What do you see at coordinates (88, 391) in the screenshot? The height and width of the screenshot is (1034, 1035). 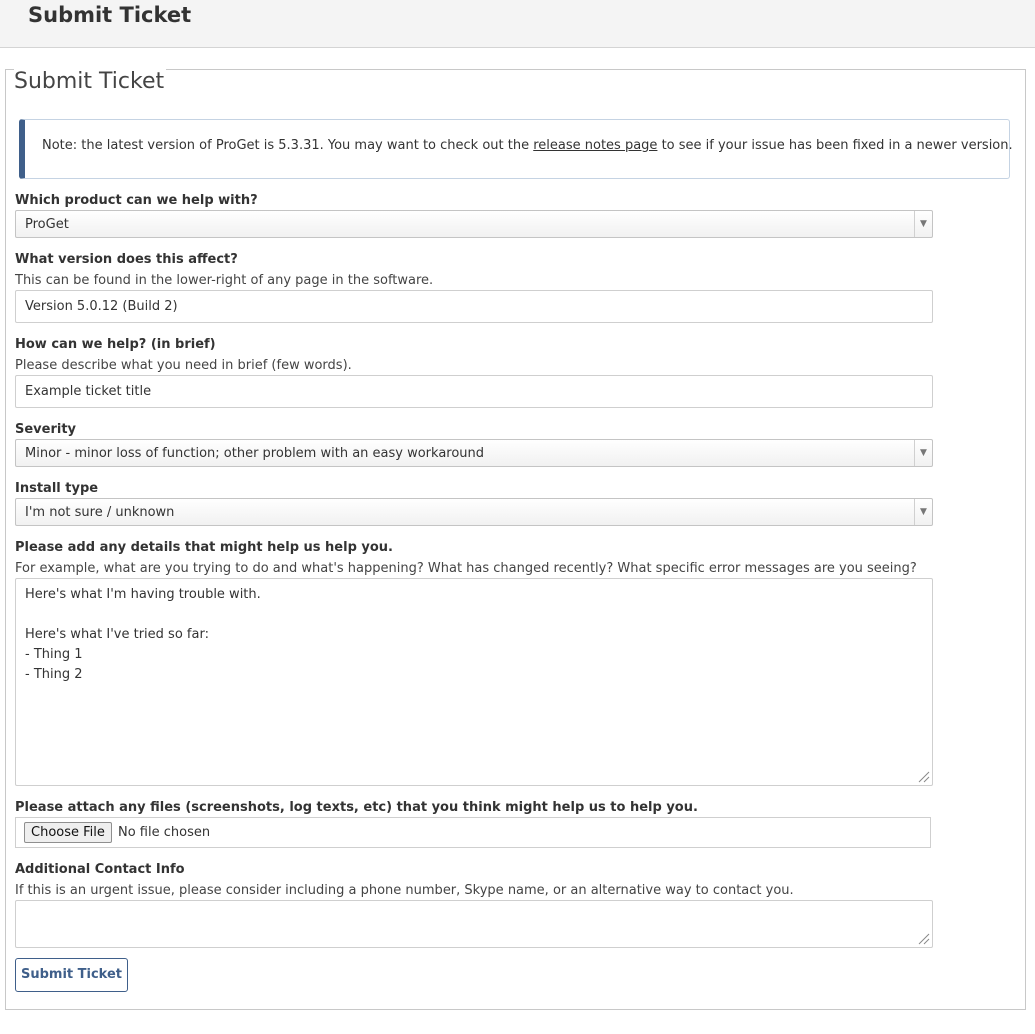 I see `brief-input-value: Example ticket title` at bounding box center [88, 391].